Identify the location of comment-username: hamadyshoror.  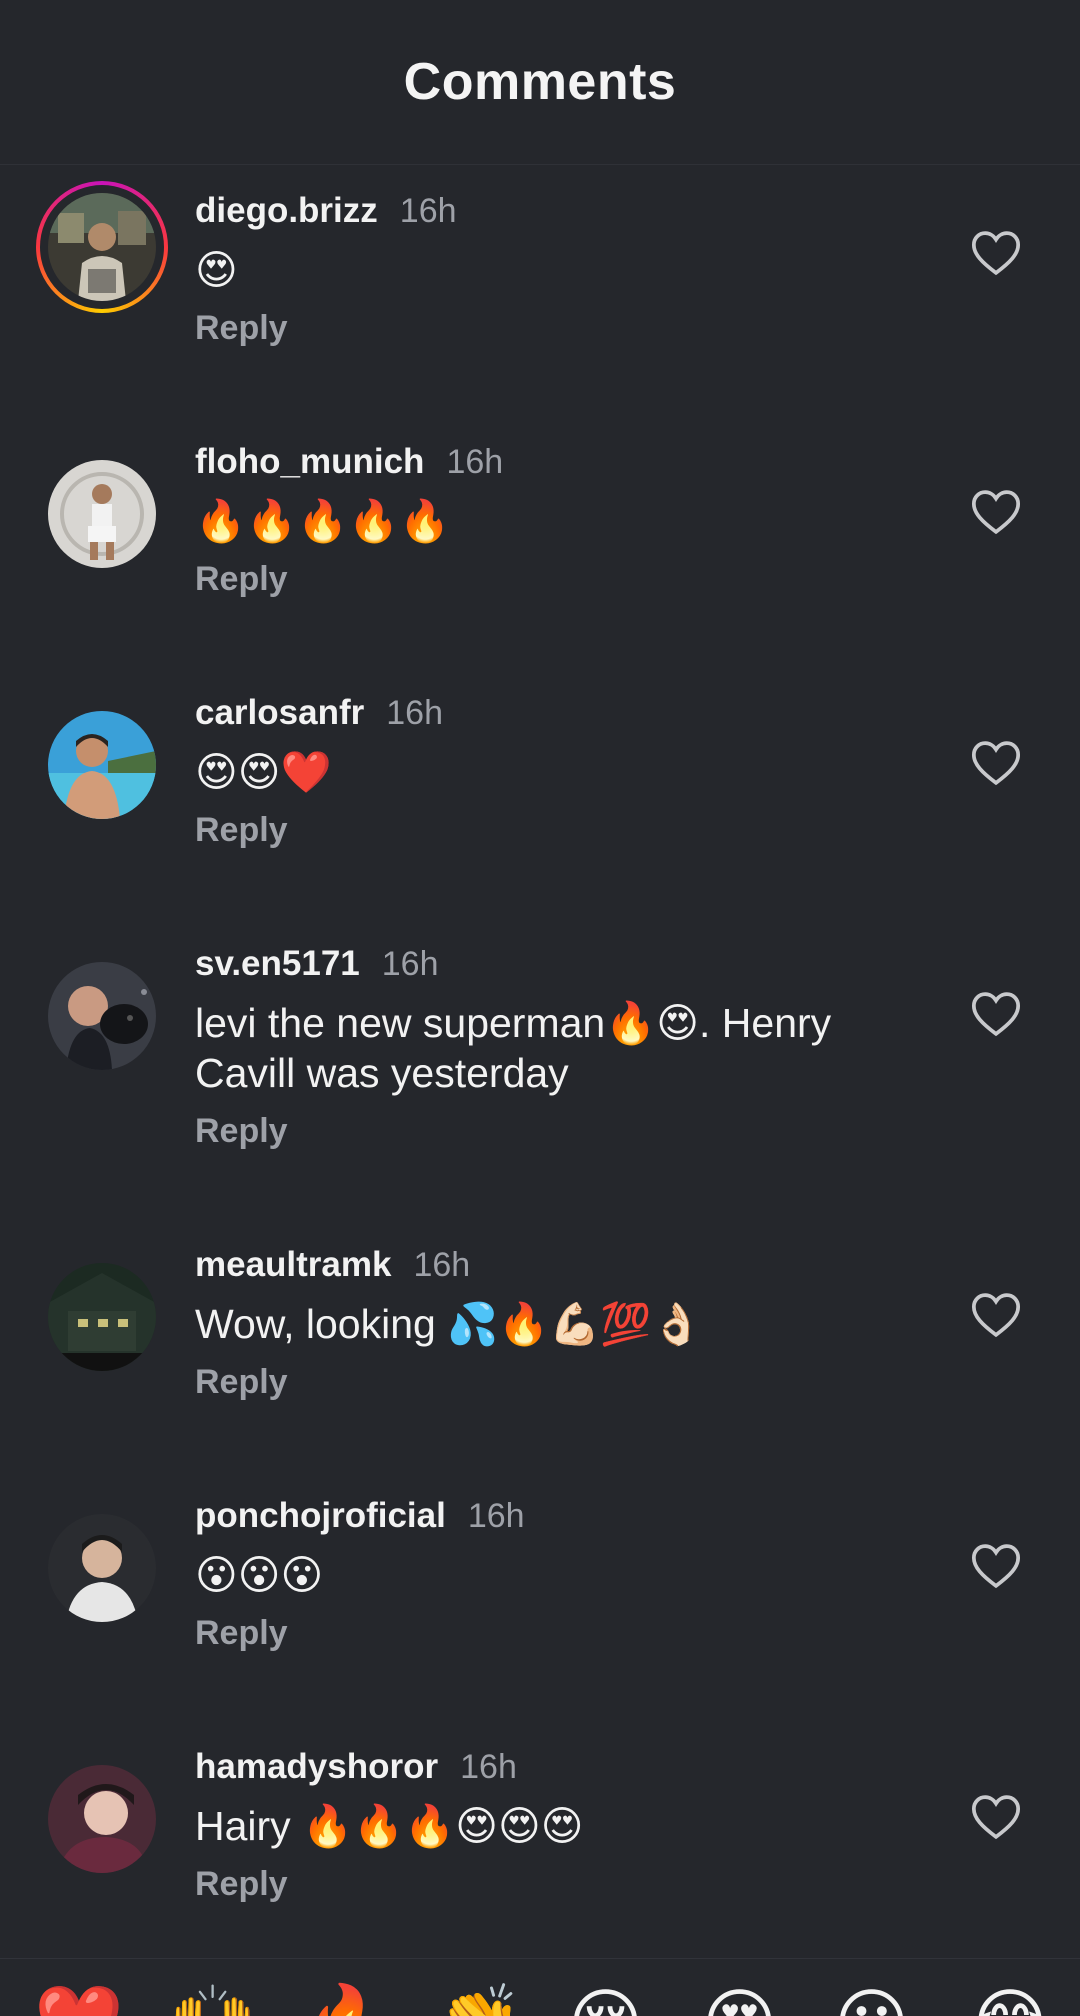
(316, 1767).